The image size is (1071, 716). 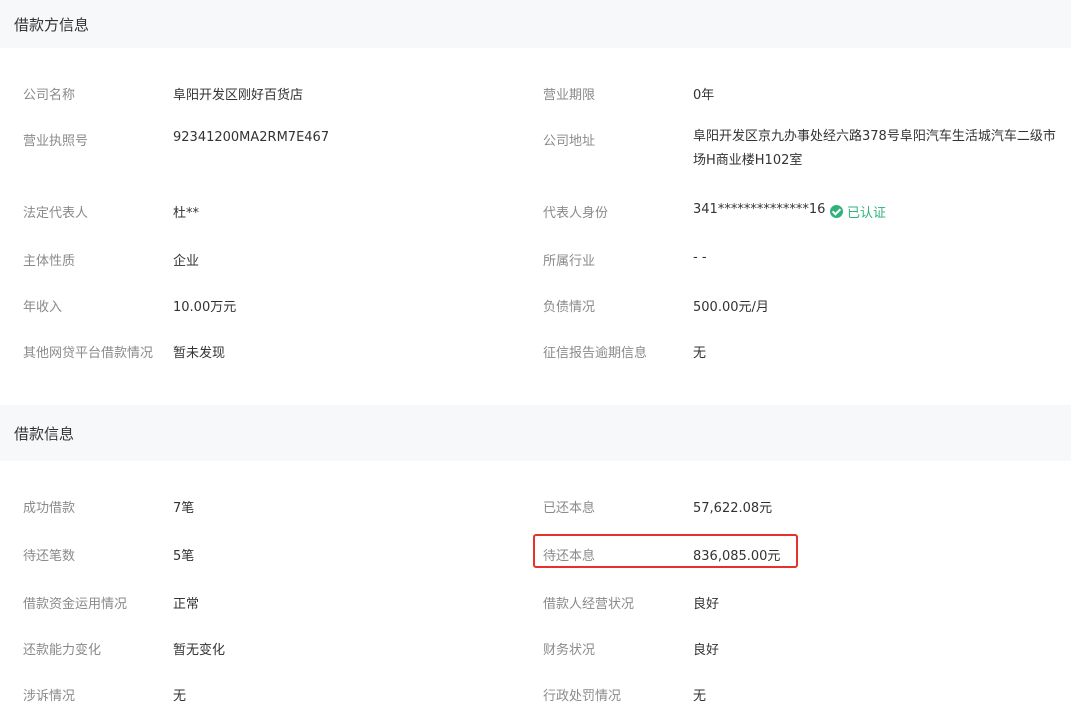 What do you see at coordinates (874, 148) in the screenshot?
I see `company-address-value: 阜阳开发区京九办事处经六路378号阜阳汽车生活城汽车二级市场H商业楼H102室` at bounding box center [874, 148].